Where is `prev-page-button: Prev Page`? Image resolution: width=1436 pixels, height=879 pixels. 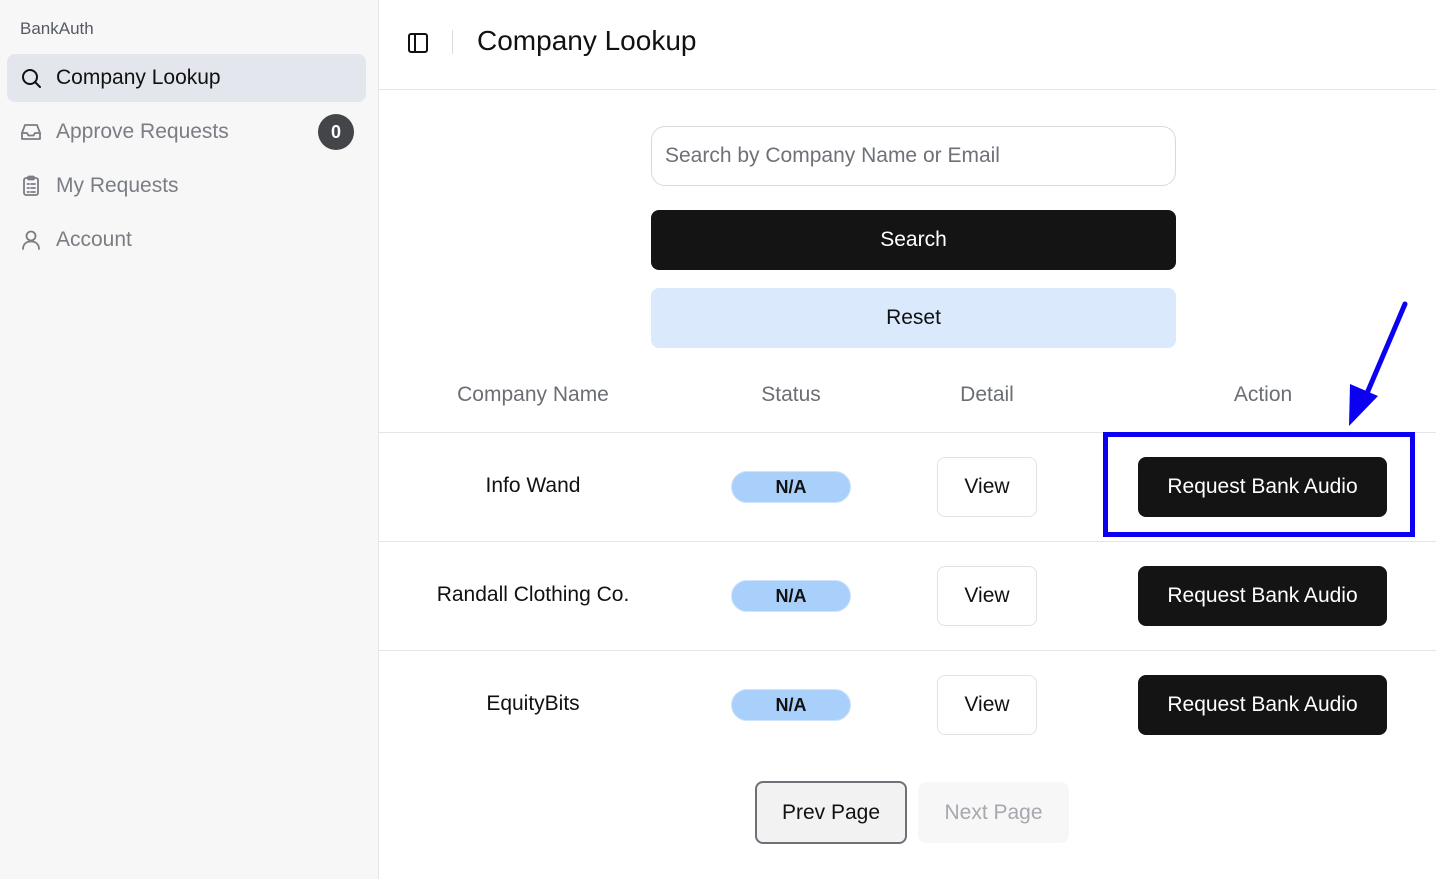
prev-page-button: Prev Page is located at coordinates (831, 812).